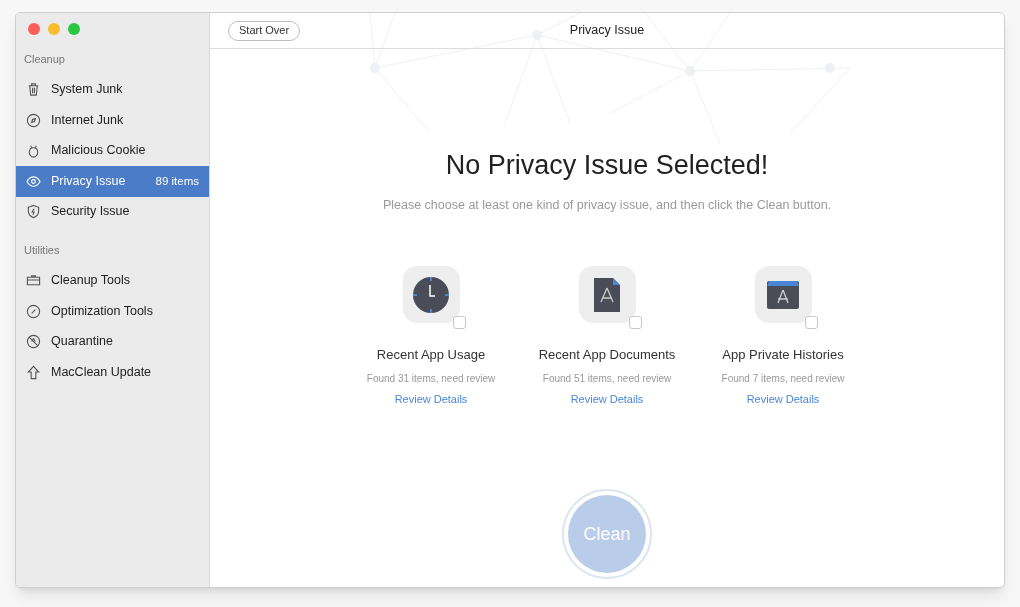  Describe the element at coordinates (783, 355) in the screenshot. I see `category-name: App Private Histories` at that location.